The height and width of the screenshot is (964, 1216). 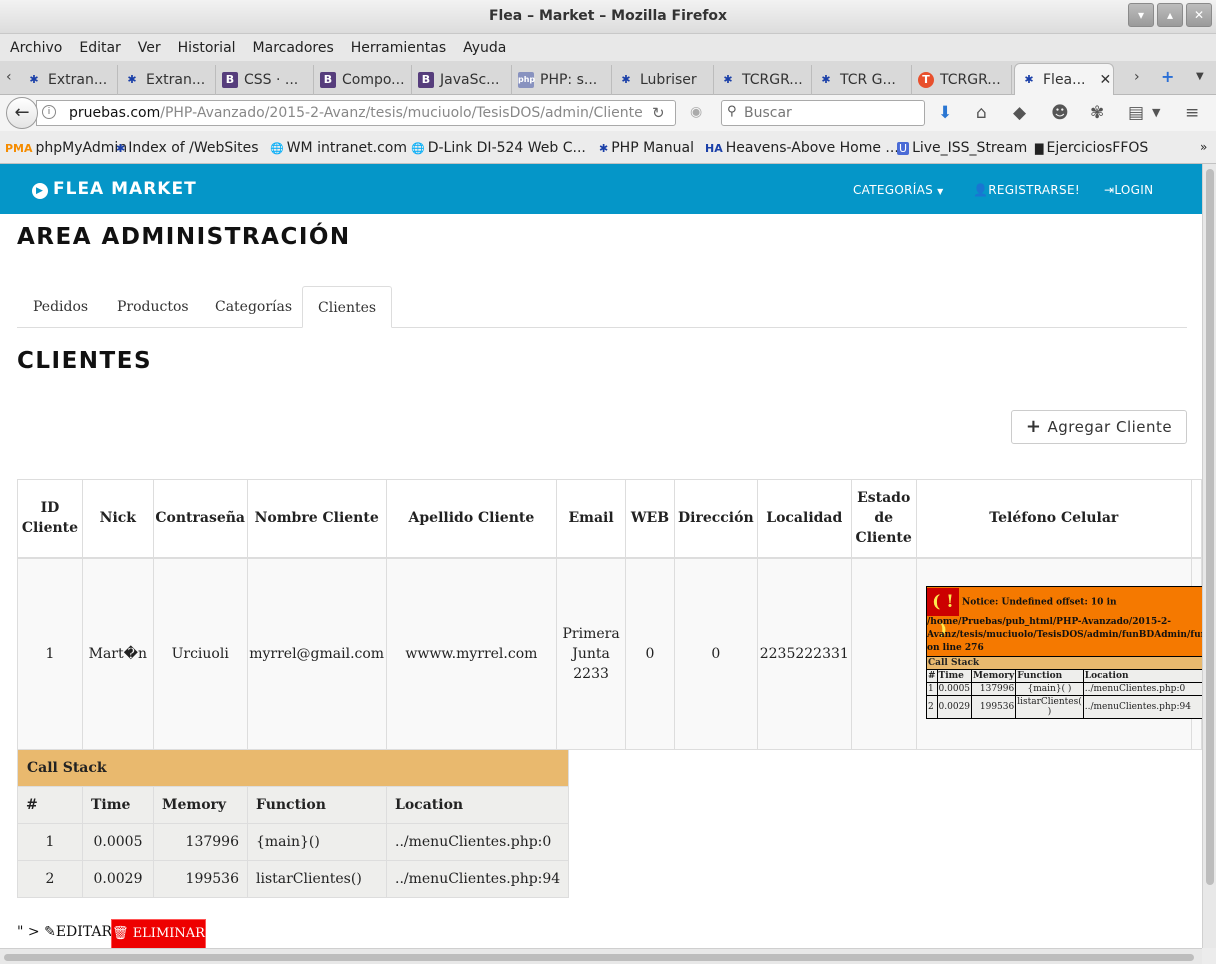 I want to click on bookmark-folder-ejercicios: ▇ EjerciciosFFOS, so click(x=1091, y=148).